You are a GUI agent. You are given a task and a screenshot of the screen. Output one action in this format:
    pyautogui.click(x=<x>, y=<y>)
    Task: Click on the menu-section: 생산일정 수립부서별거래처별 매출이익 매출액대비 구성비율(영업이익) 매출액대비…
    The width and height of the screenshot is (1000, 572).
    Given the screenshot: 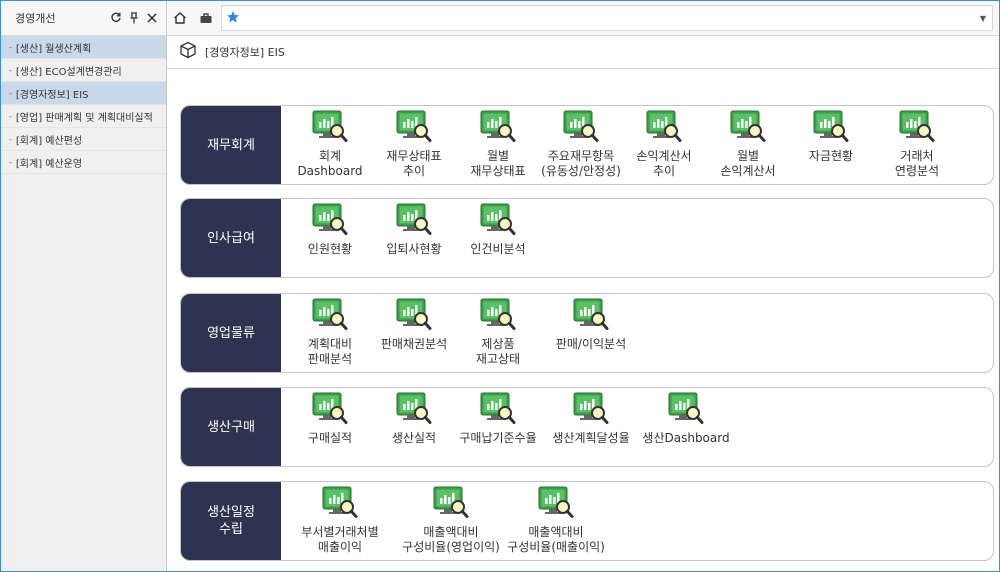 What is the action you would take?
    pyautogui.click(x=587, y=521)
    